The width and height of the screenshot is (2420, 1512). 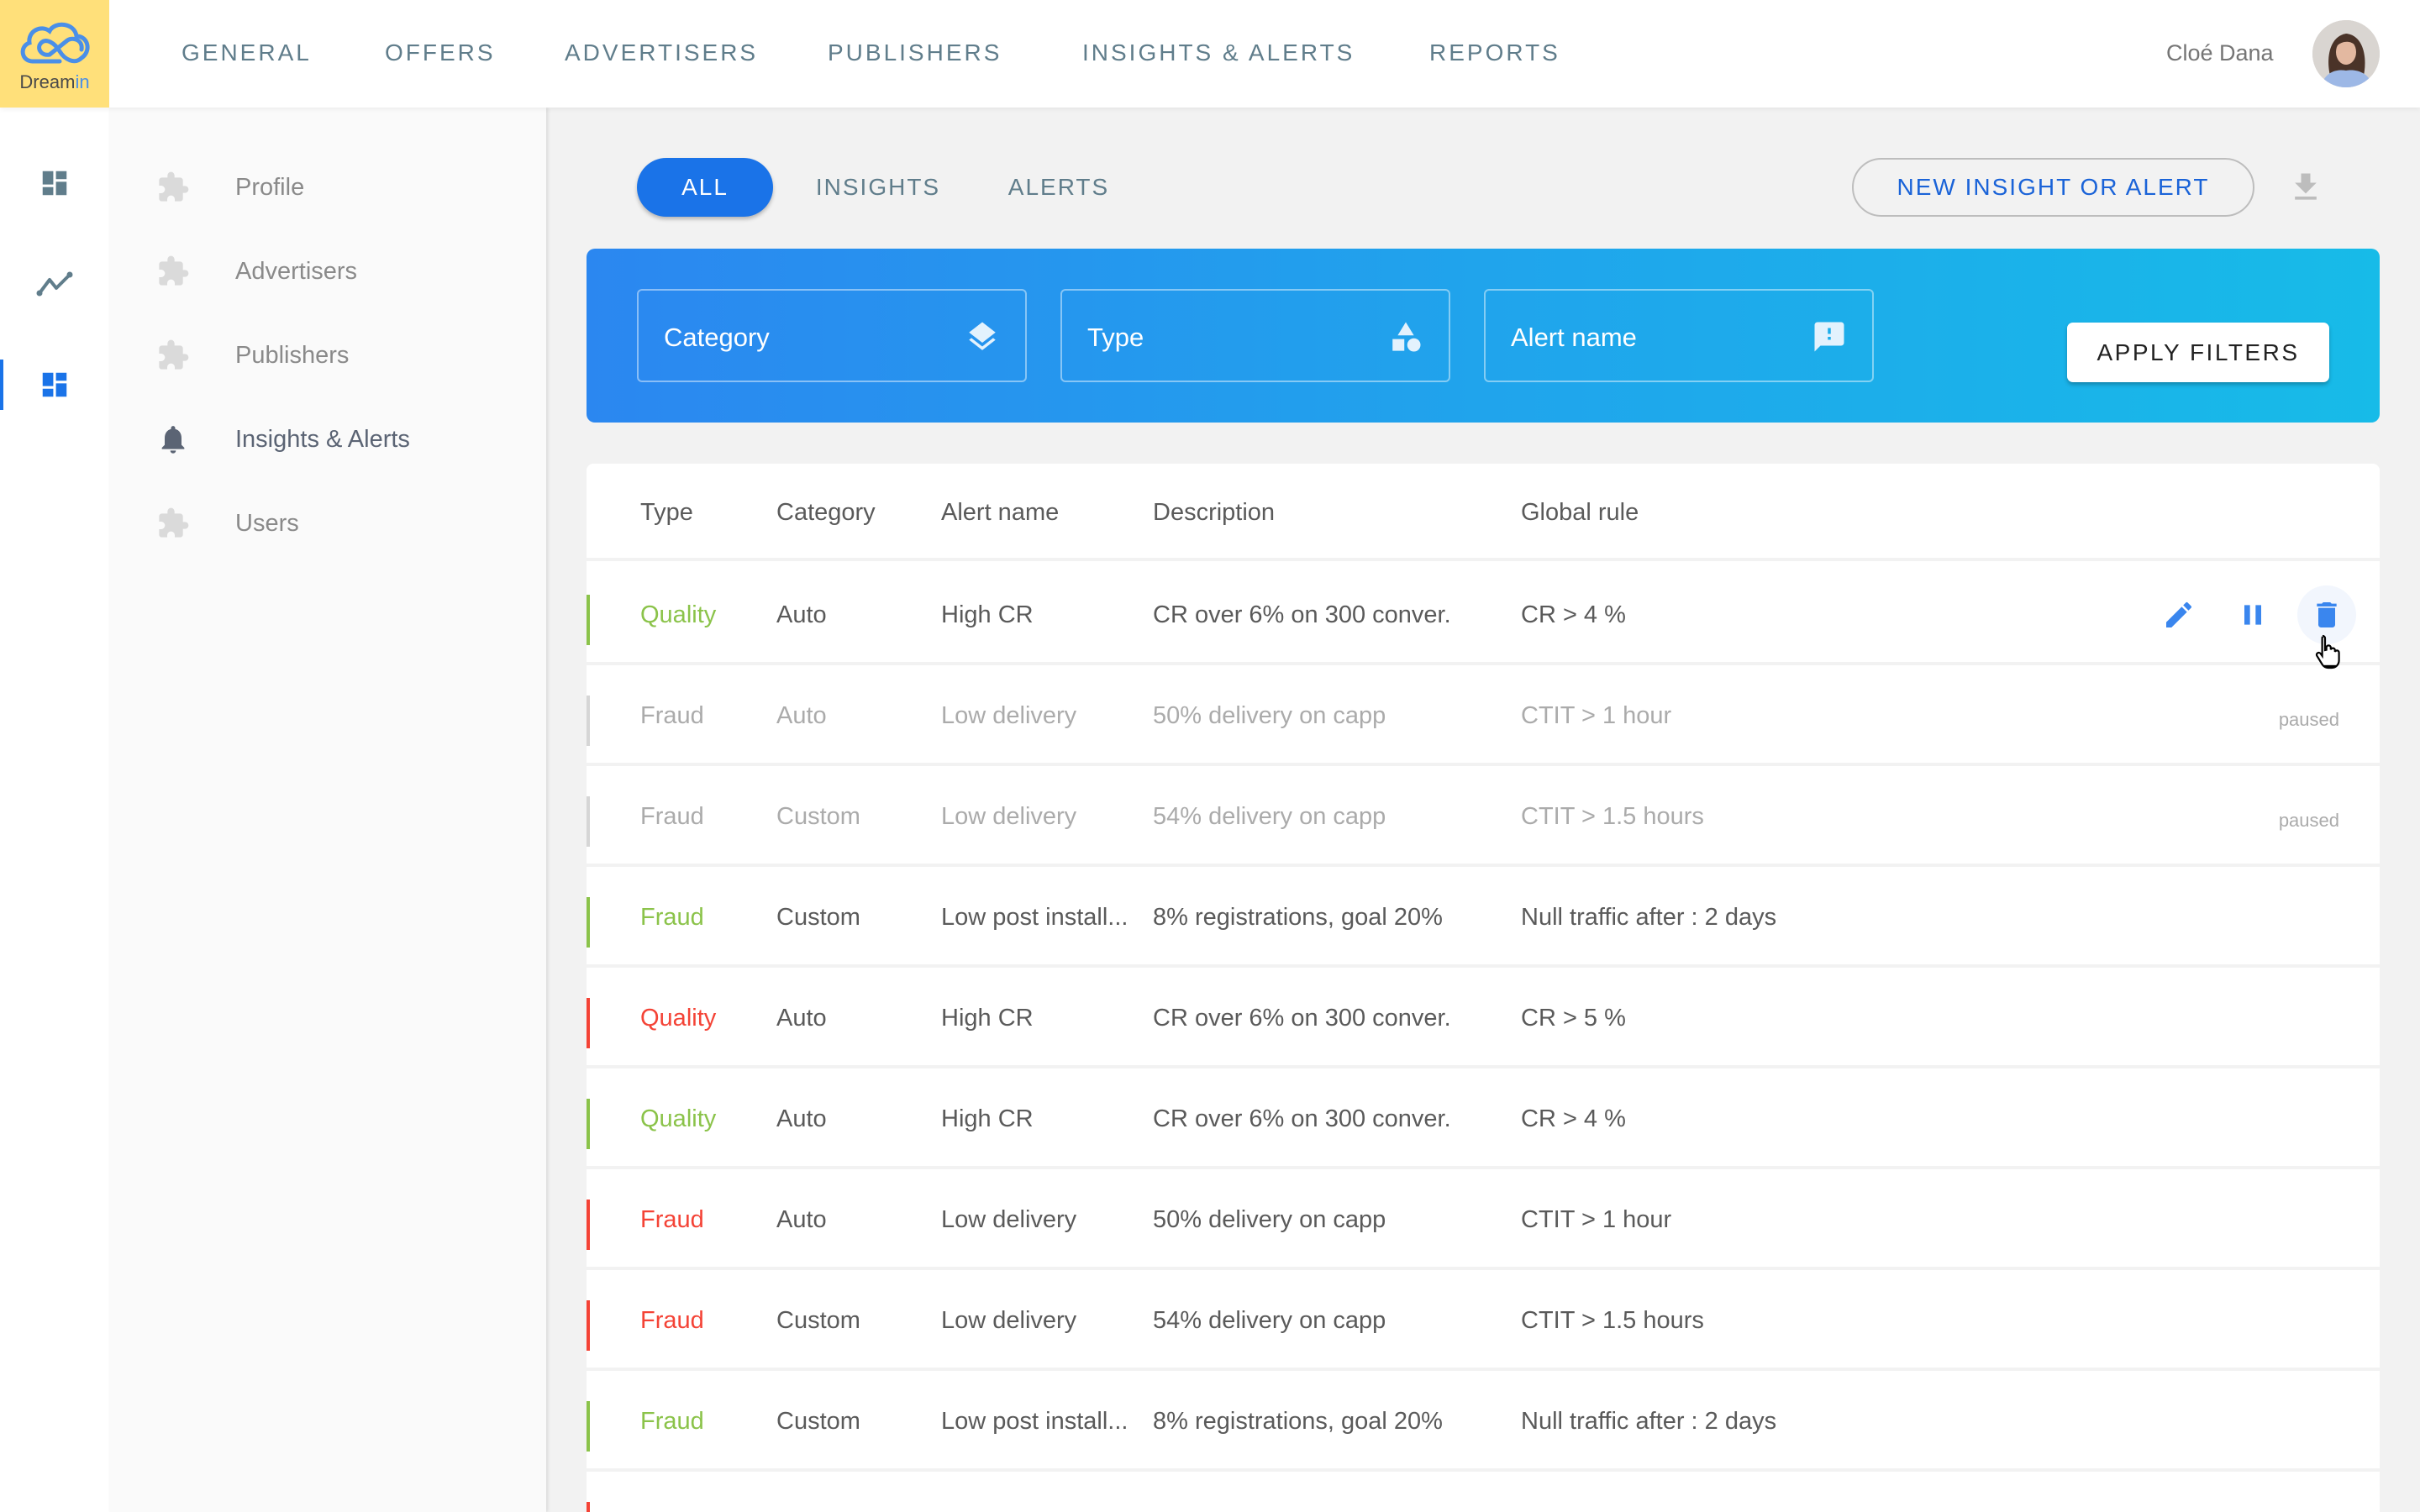 What do you see at coordinates (2220, 53) in the screenshot?
I see `user-name: Cloé Dana` at bounding box center [2220, 53].